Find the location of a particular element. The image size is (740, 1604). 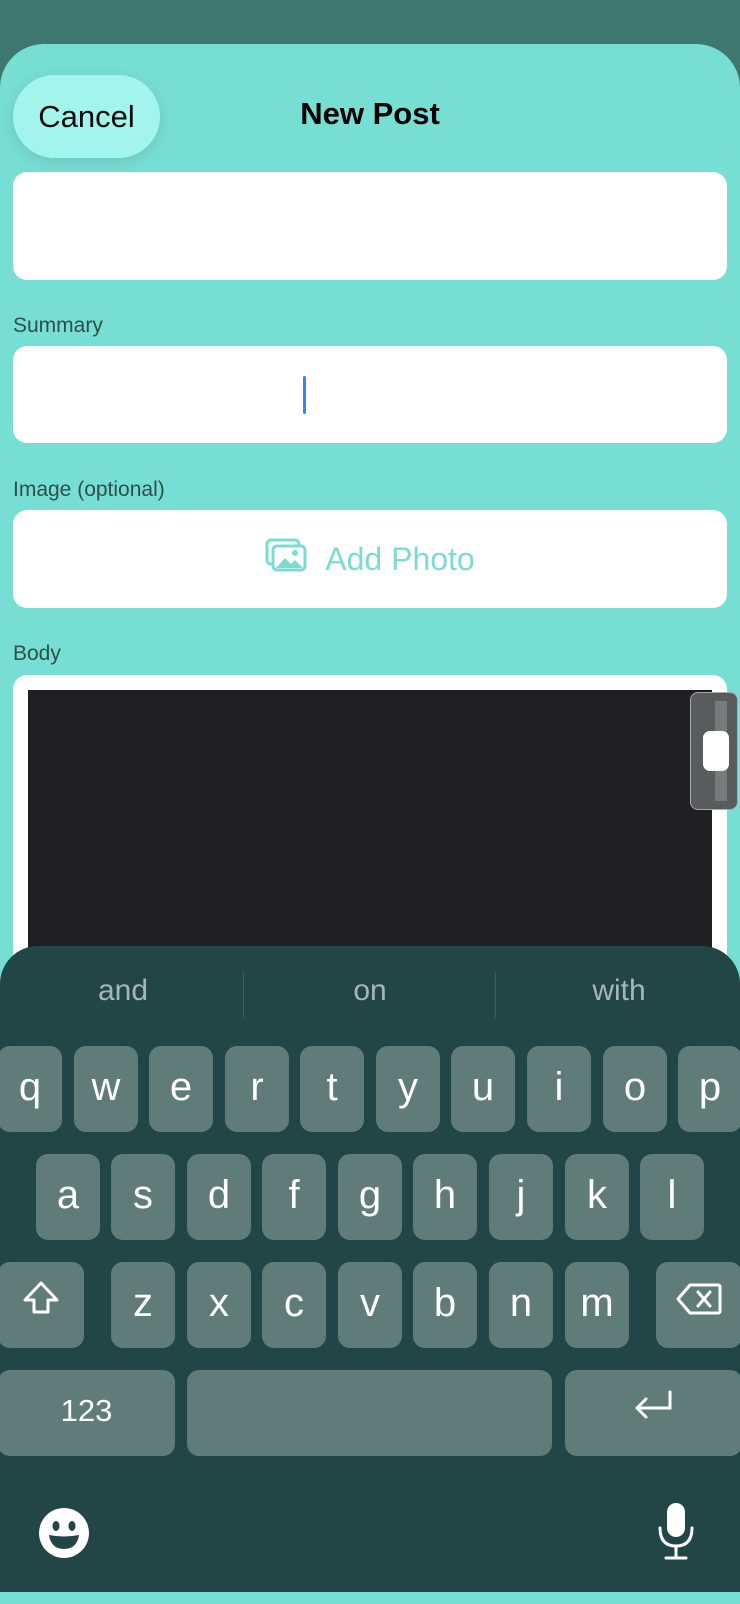

text-caret is located at coordinates (304, 395).